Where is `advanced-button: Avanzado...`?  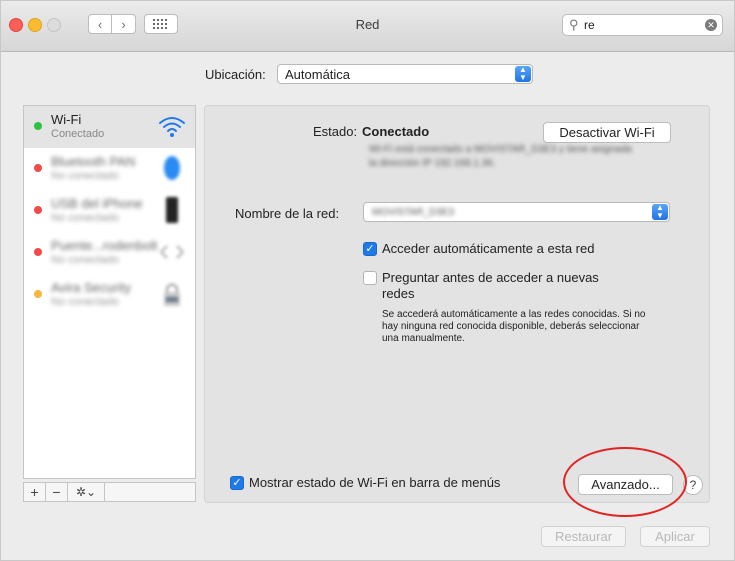
advanced-button: Avanzado... is located at coordinates (625, 484).